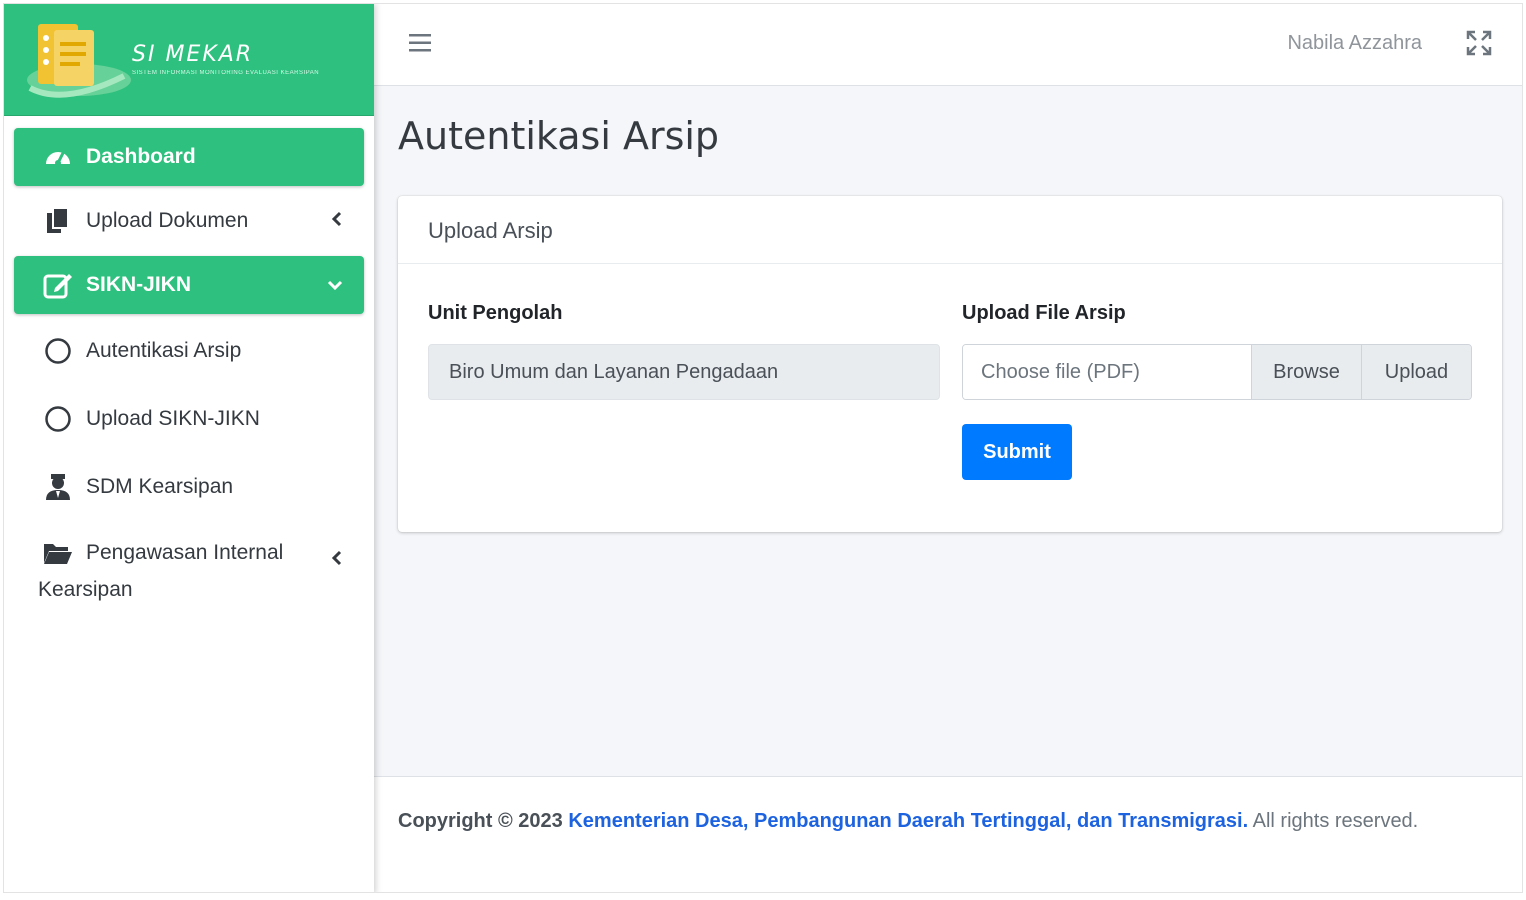 The width and height of the screenshot is (1526, 900). I want to click on sidebar-item-label: SIKN-JIKN, so click(139, 284).